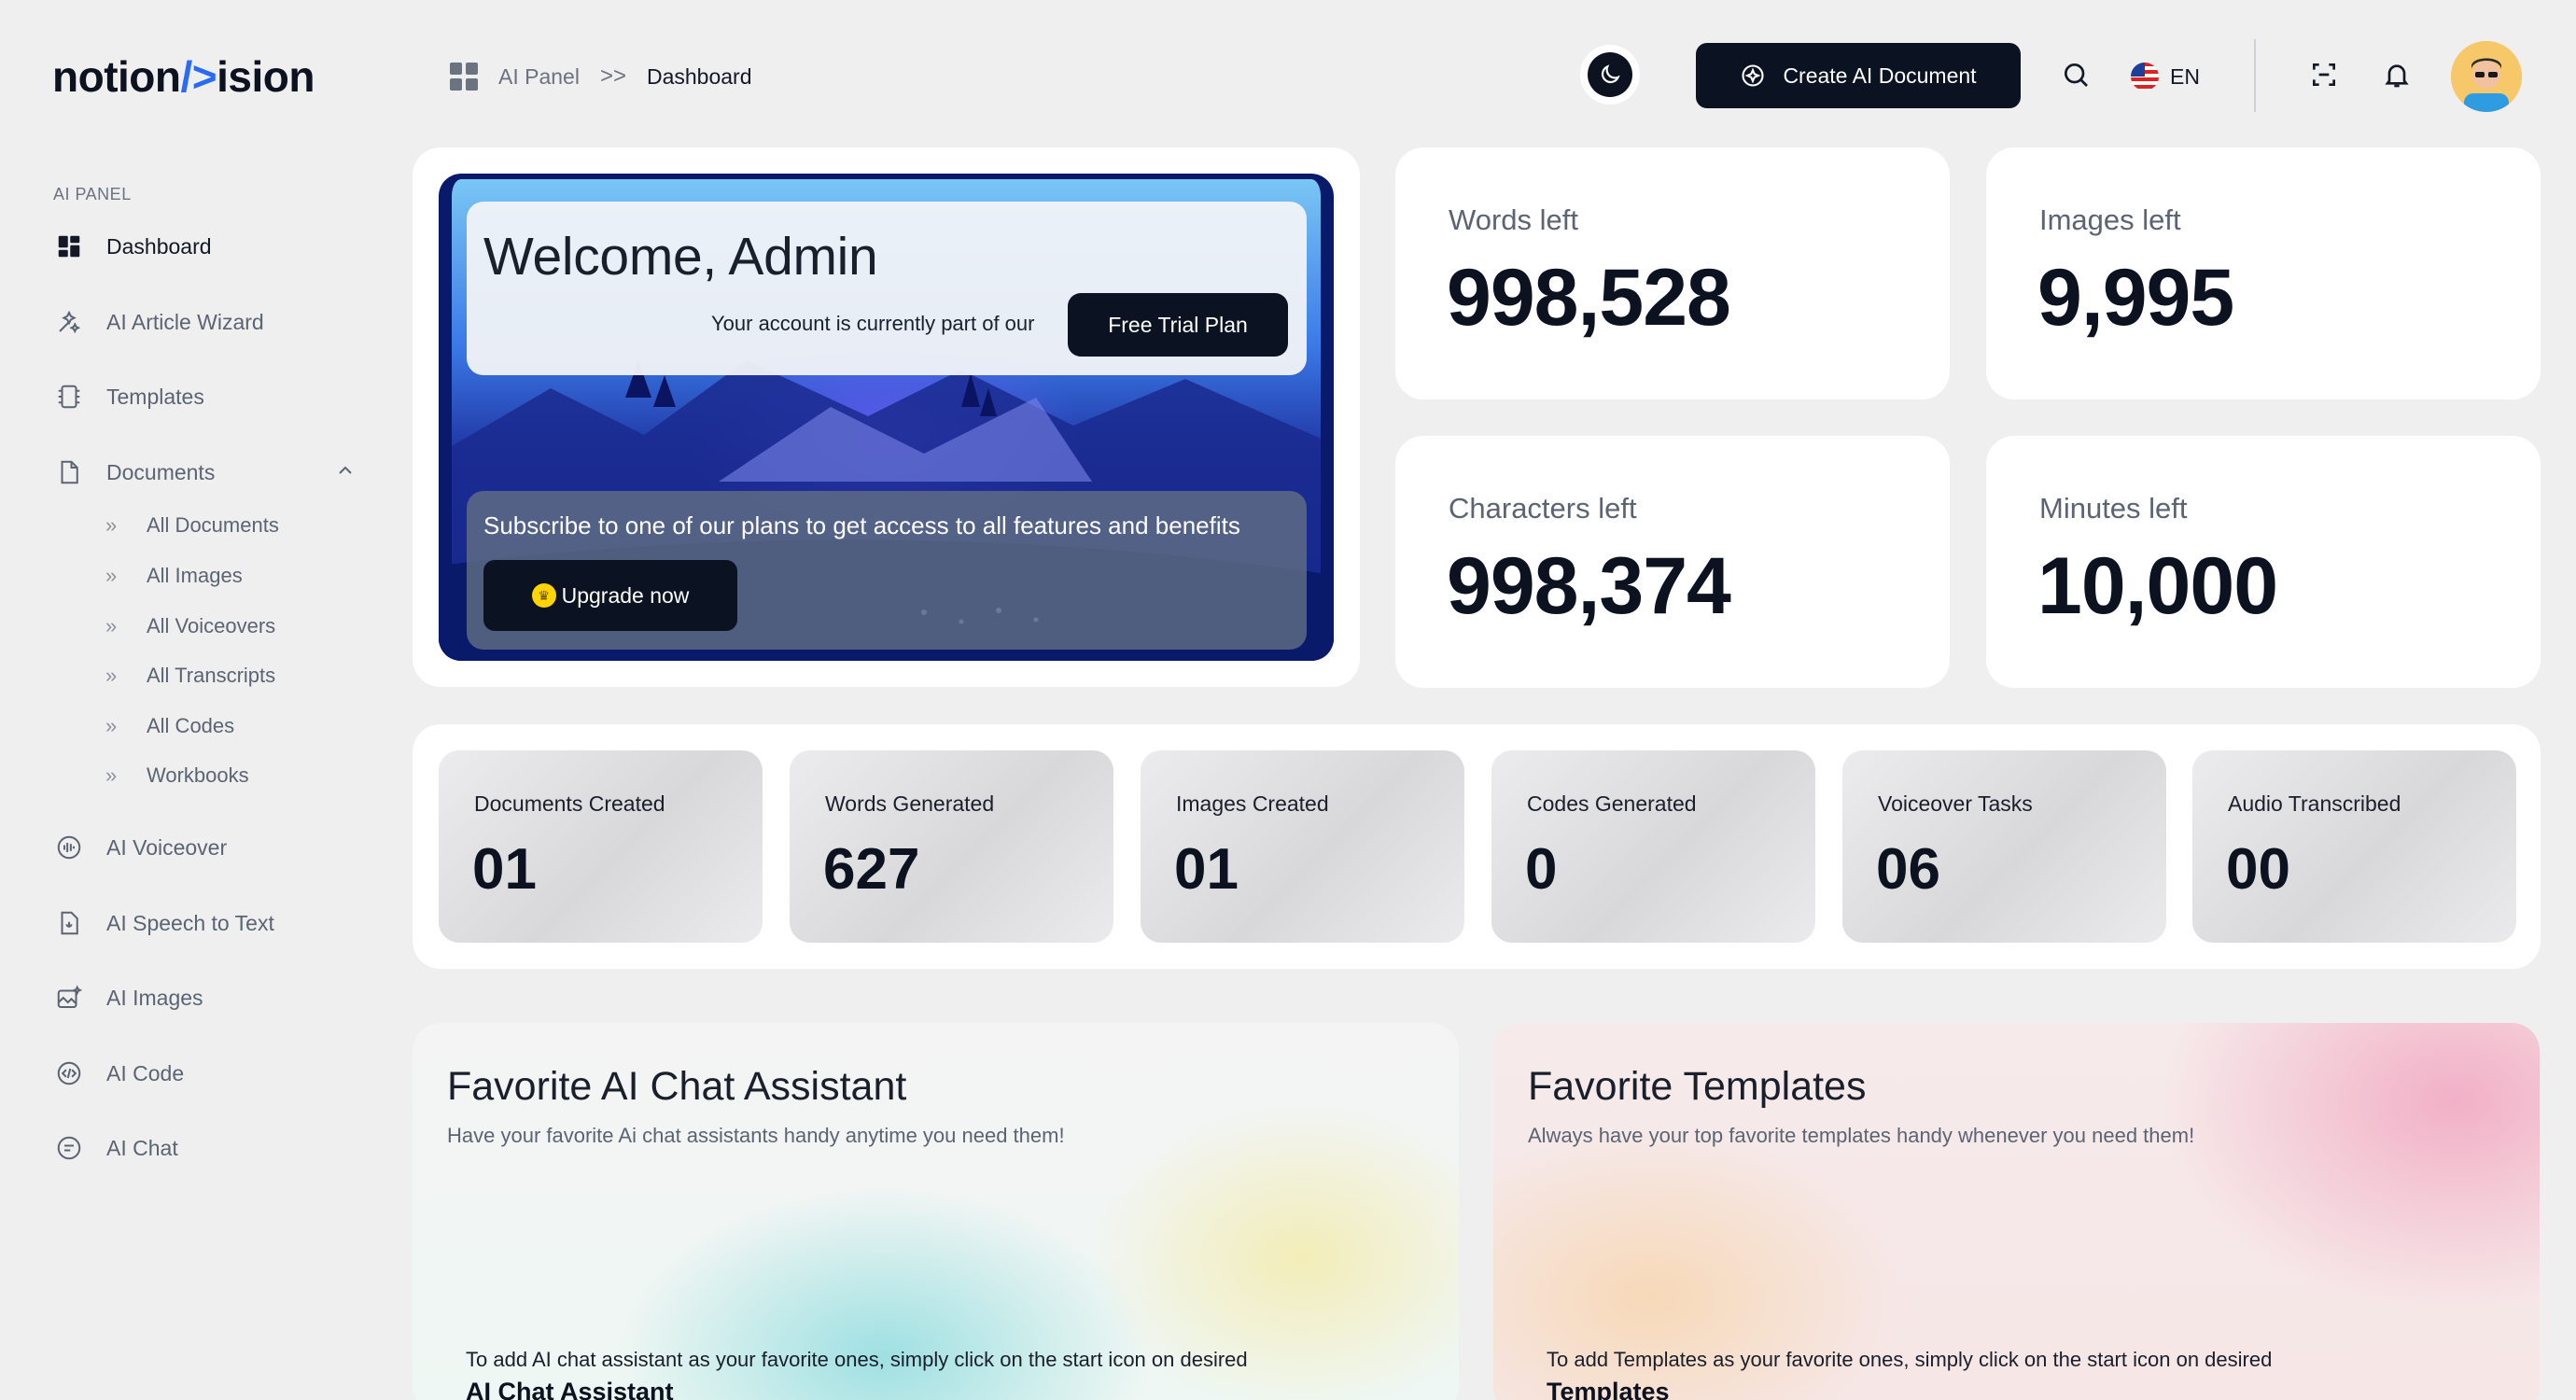 The width and height of the screenshot is (2576, 1400). Describe the element at coordinates (69, 998) in the screenshot. I see `images-icon` at that location.